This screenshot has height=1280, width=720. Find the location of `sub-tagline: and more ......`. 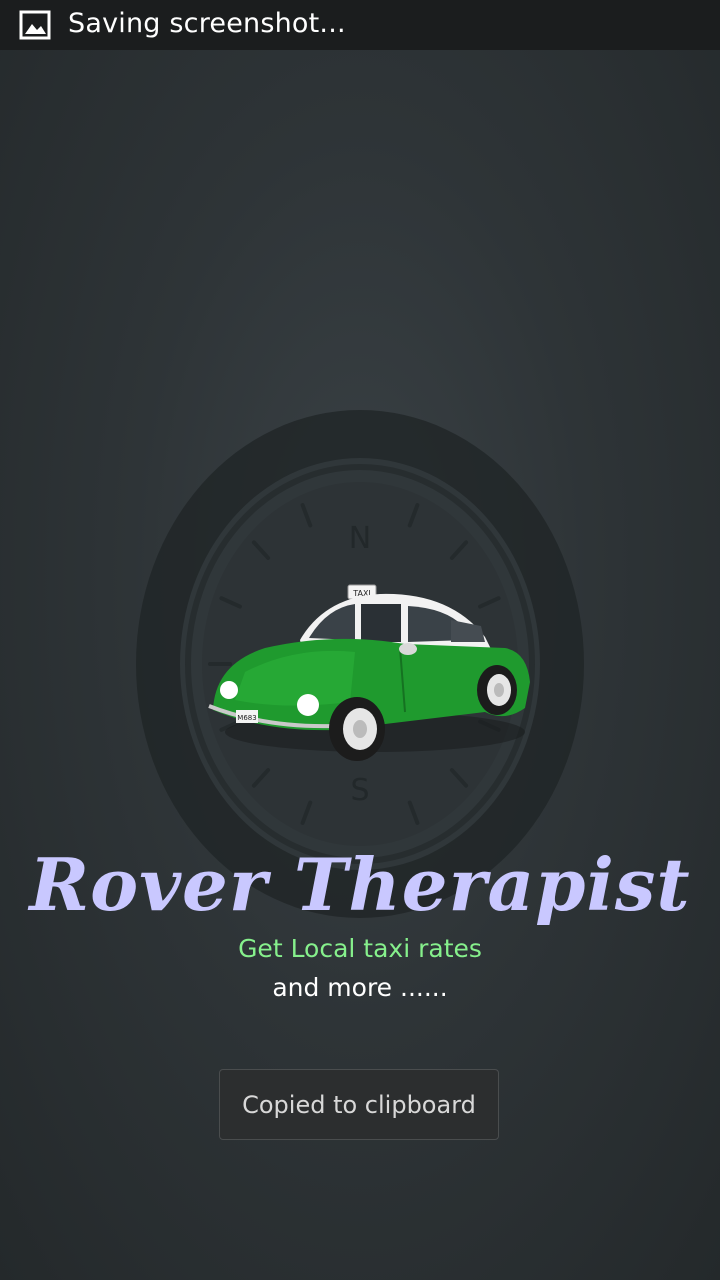

sub-tagline: and more ...... is located at coordinates (360, 987).